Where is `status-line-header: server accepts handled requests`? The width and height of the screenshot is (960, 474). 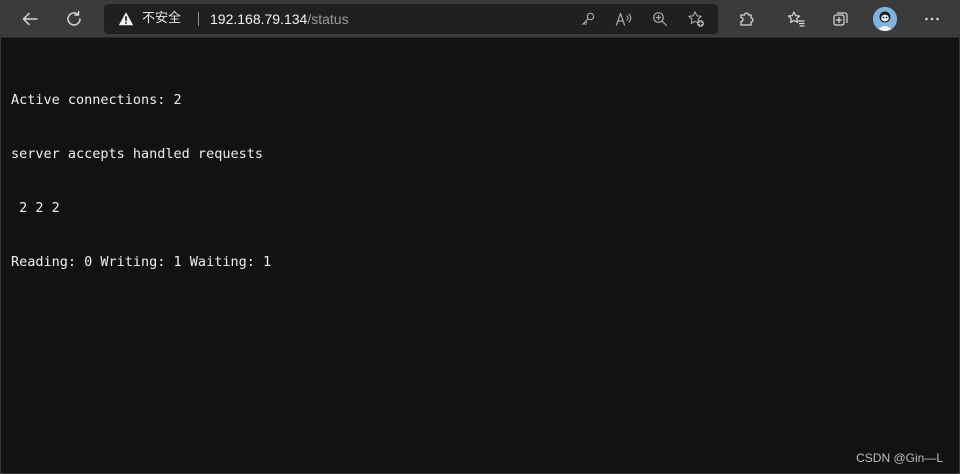
status-line-header: server accepts handled requests is located at coordinates (137, 154).